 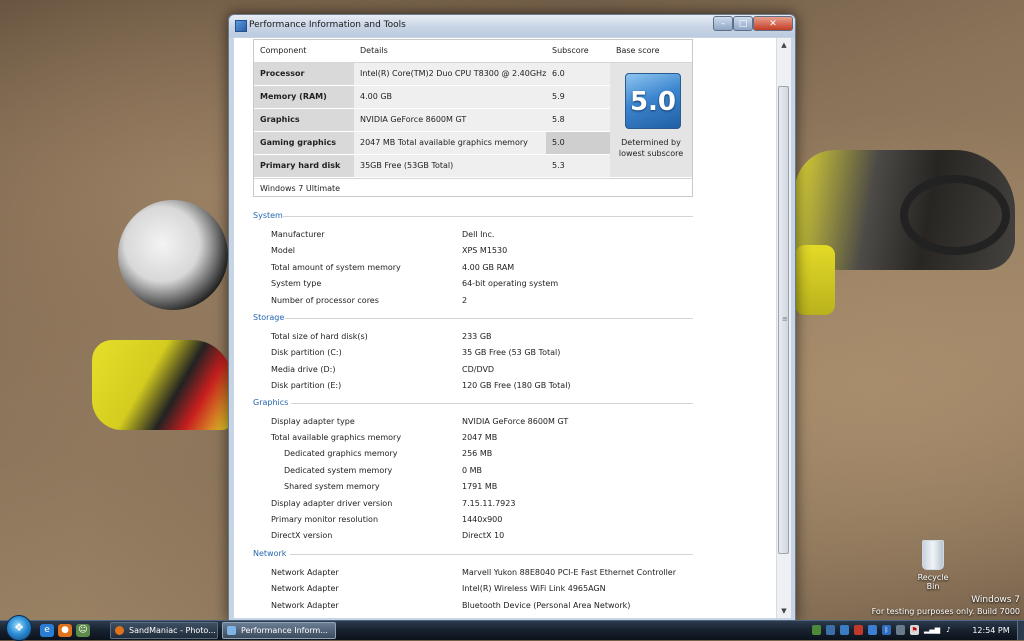 I want to click on section-title: Network, so click(x=270, y=553).